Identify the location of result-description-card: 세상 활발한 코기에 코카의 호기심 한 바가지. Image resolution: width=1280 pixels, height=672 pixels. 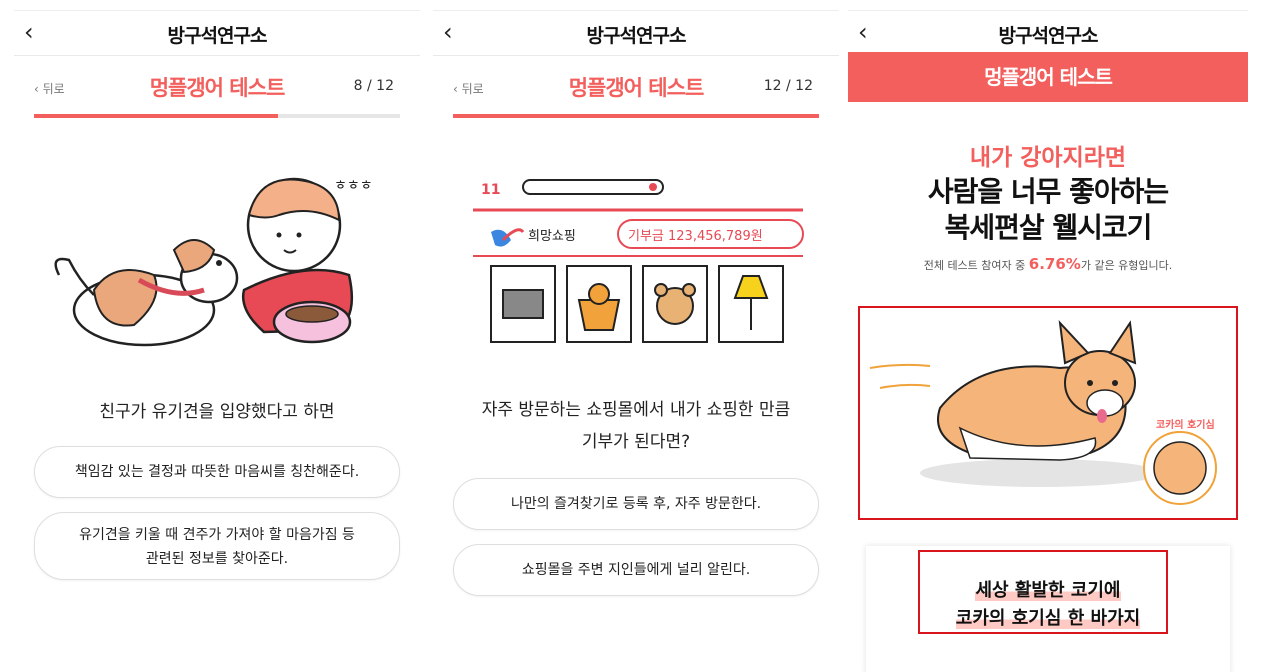
(1048, 609).